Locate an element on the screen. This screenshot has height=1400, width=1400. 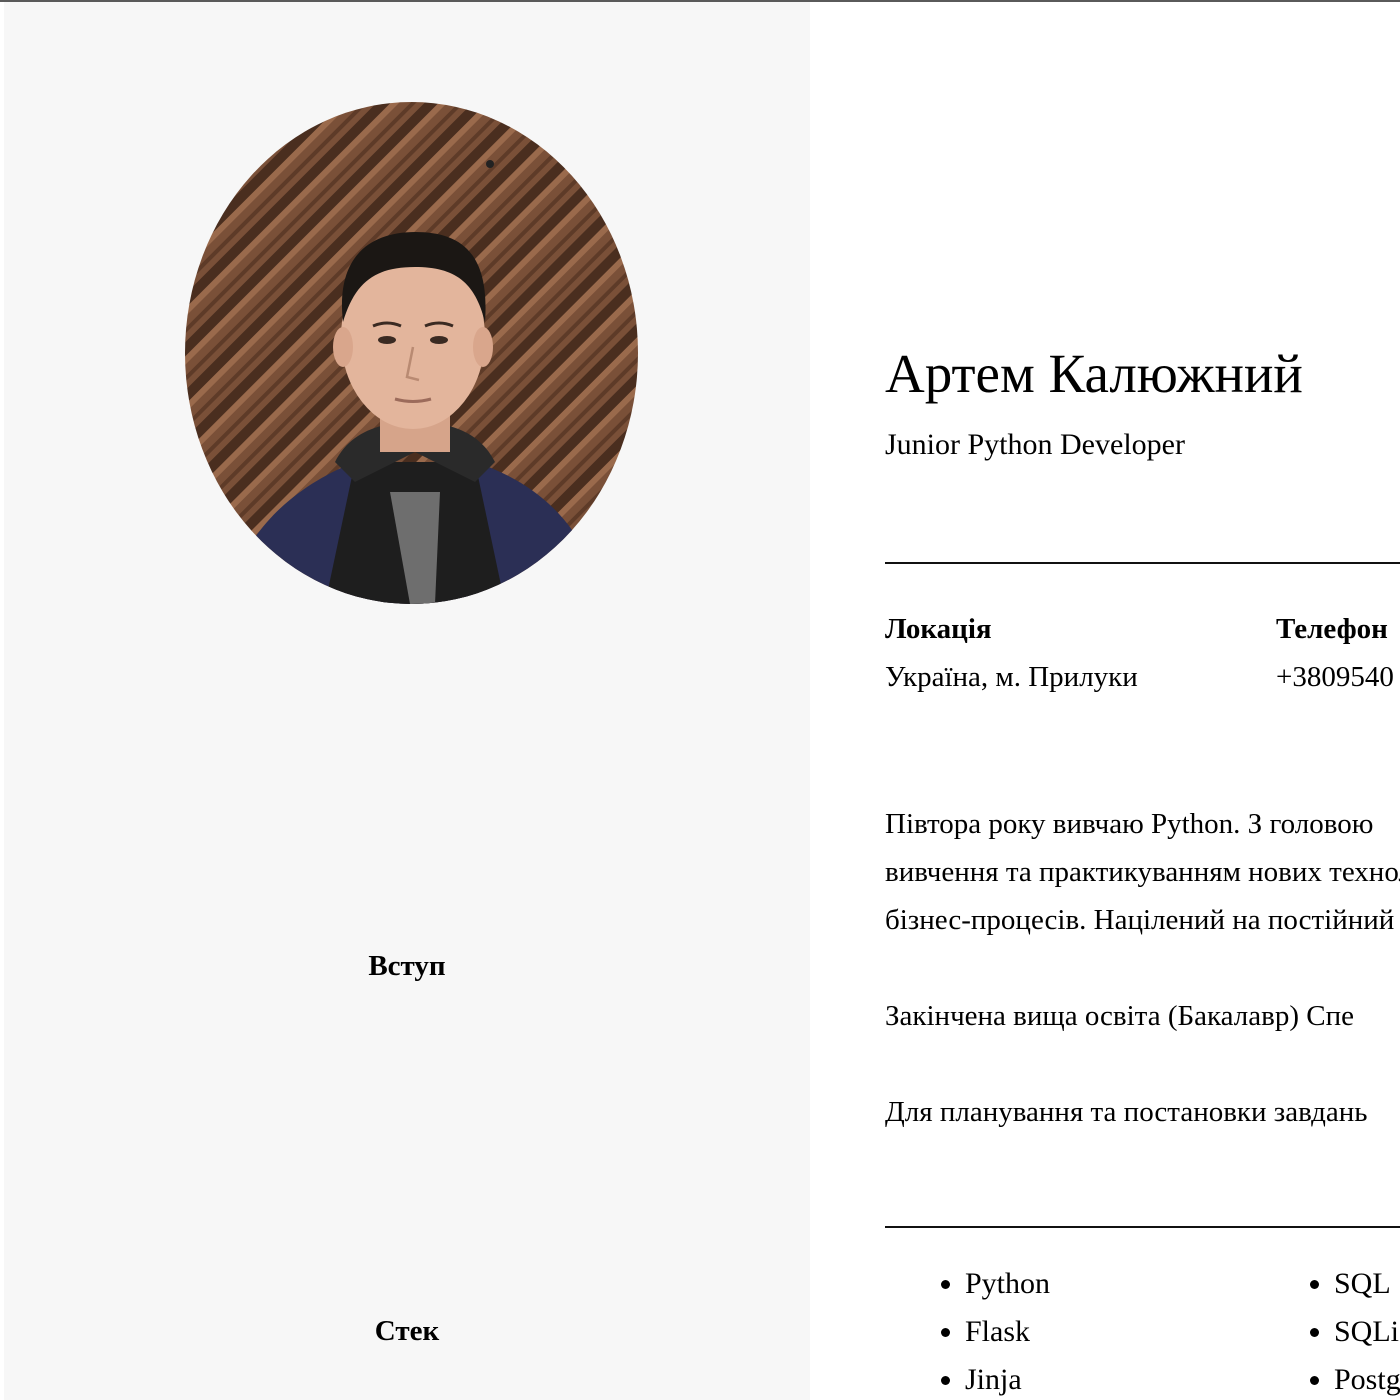
contact-location-label: Локація is located at coordinates (938, 629).